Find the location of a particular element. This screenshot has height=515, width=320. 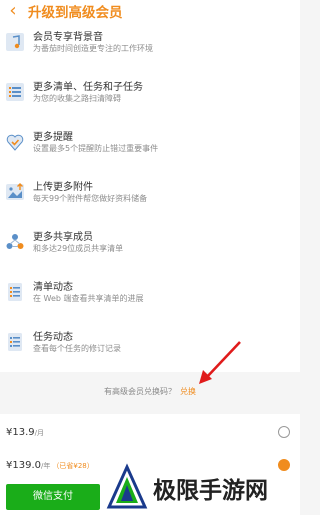

heart-alarm-icon is located at coordinates (15, 142).